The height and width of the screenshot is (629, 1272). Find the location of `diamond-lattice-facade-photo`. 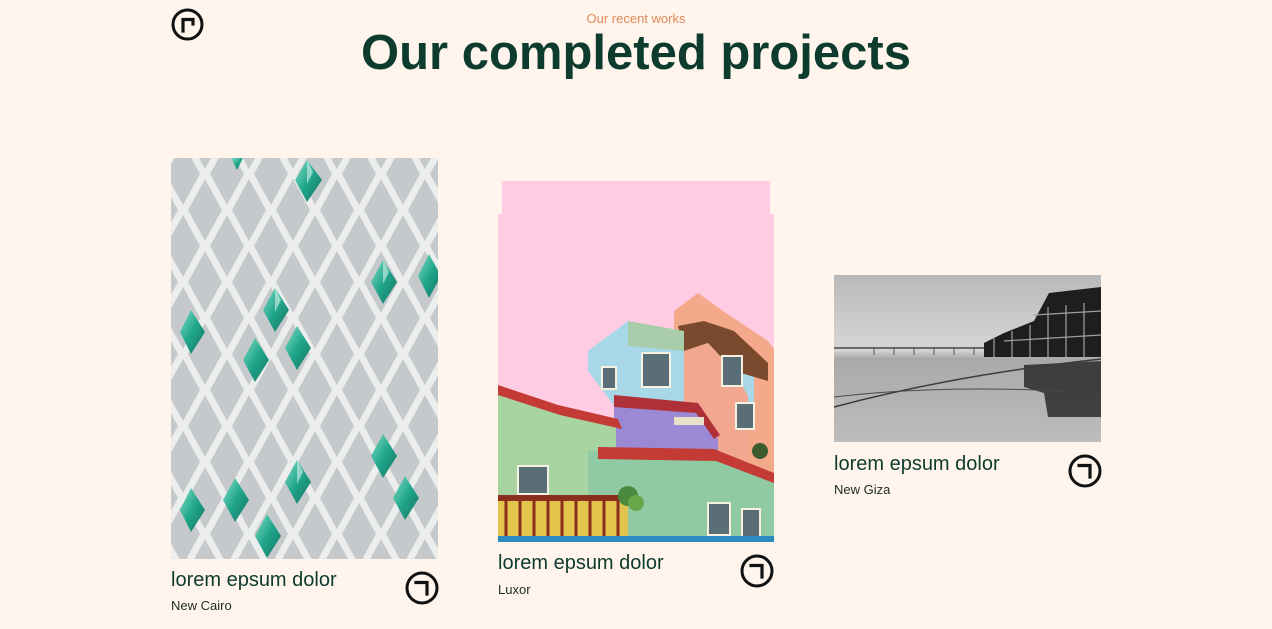

diamond-lattice-facade-photo is located at coordinates (304, 358).